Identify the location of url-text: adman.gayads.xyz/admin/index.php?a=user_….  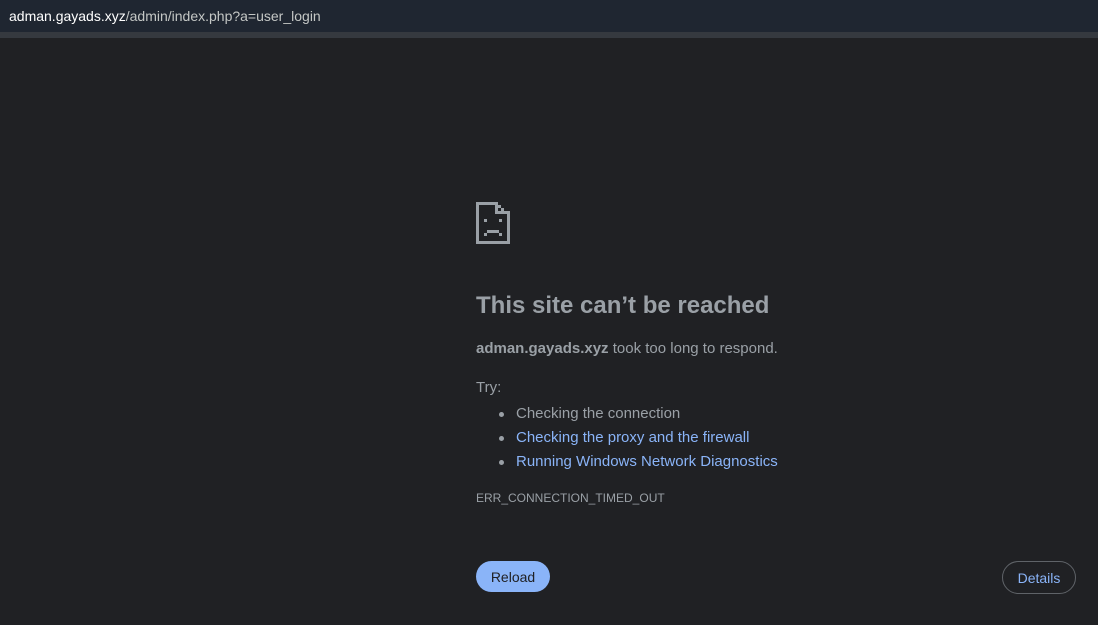
(165, 16).